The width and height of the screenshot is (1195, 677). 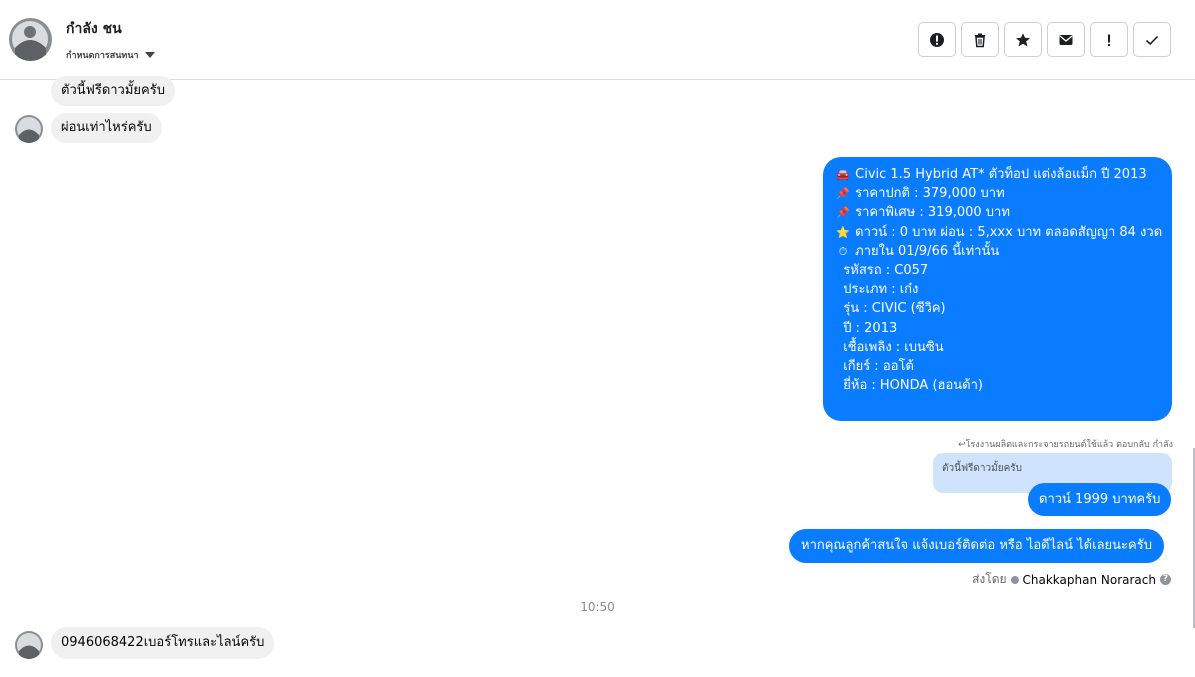 I want to click on listing-detail: ปี : 2013, so click(x=866, y=328).